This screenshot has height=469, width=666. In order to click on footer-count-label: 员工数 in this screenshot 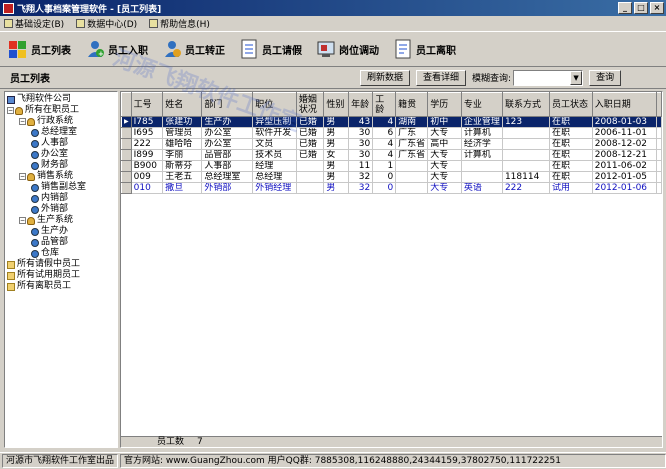, I will do `click(171, 442)`.